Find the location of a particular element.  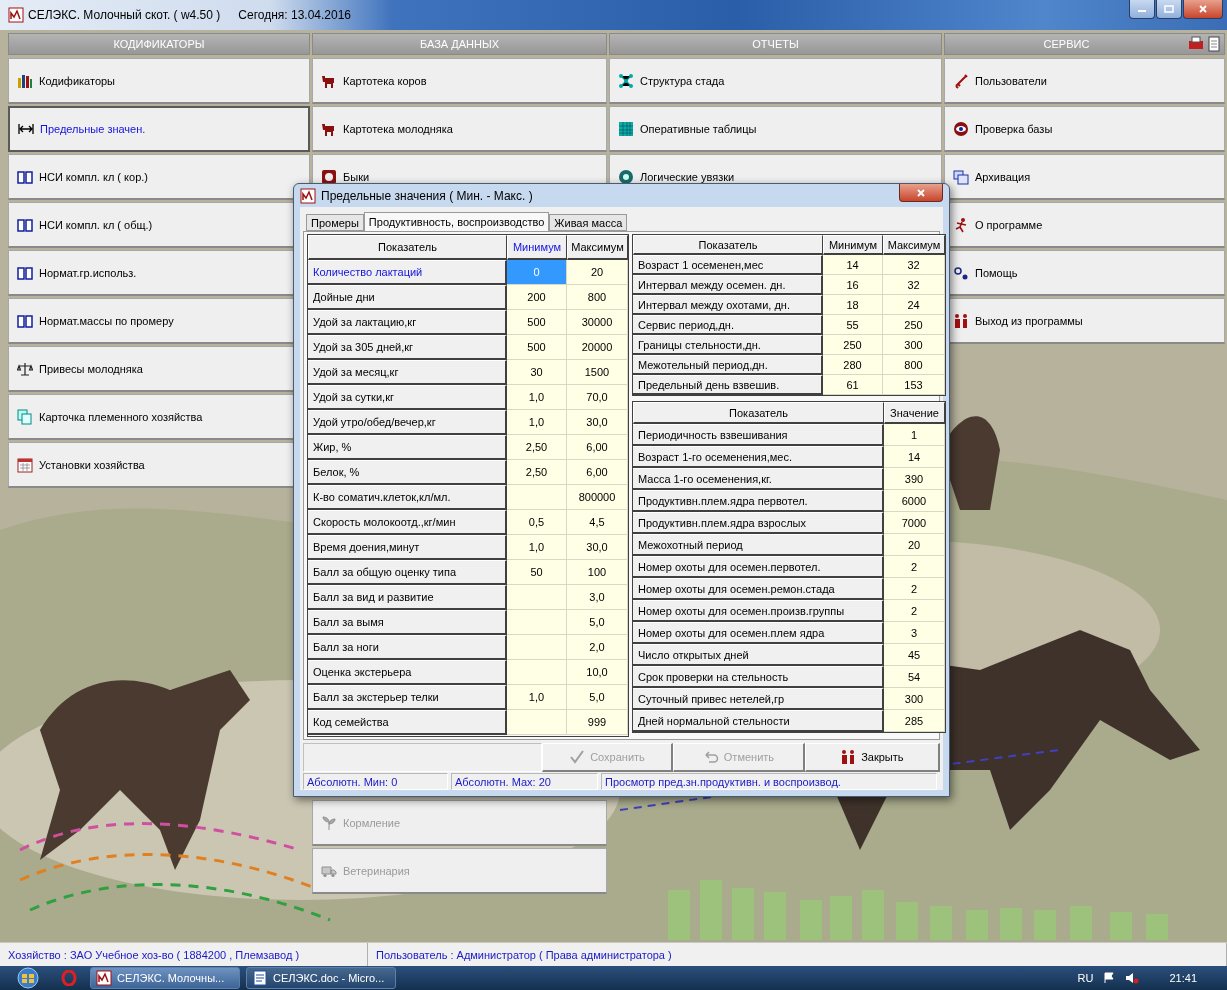

row-header: Балл за ноги is located at coordinates (407, 647).